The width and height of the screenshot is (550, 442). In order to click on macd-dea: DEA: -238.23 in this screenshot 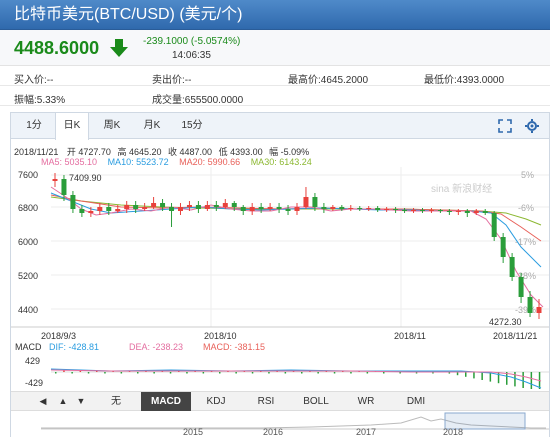, I will do `click(156, 347)`.